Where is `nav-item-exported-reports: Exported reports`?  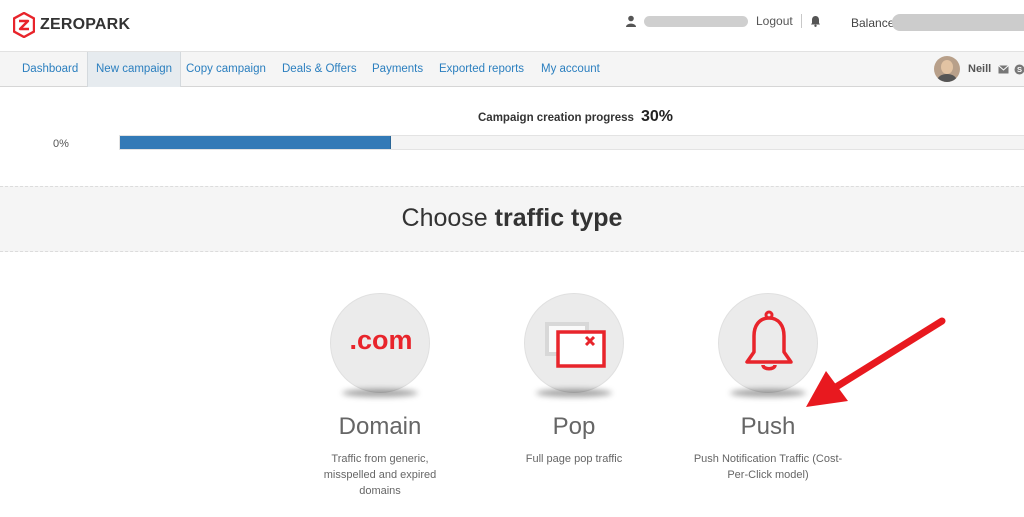 nav-item-exported-reports: Exported reports is located at coordinates (481, 69).